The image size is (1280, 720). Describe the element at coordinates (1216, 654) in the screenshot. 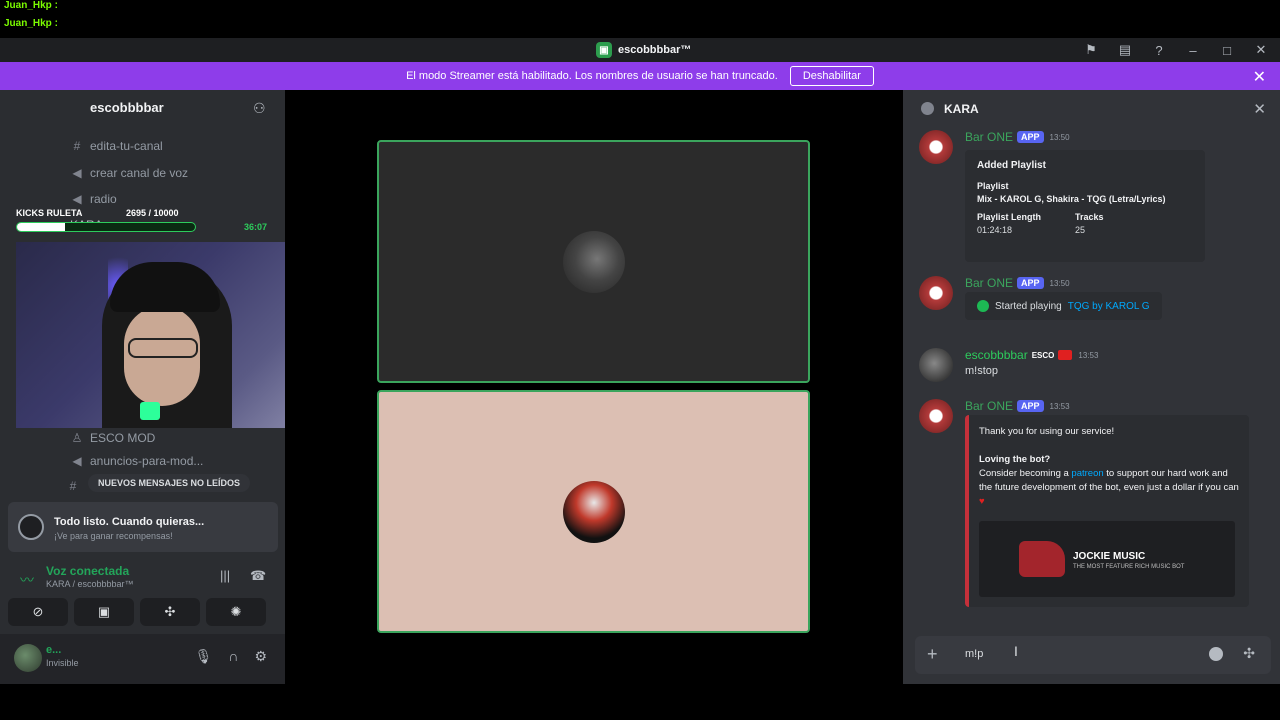

I see `emoji-icon` at that location.